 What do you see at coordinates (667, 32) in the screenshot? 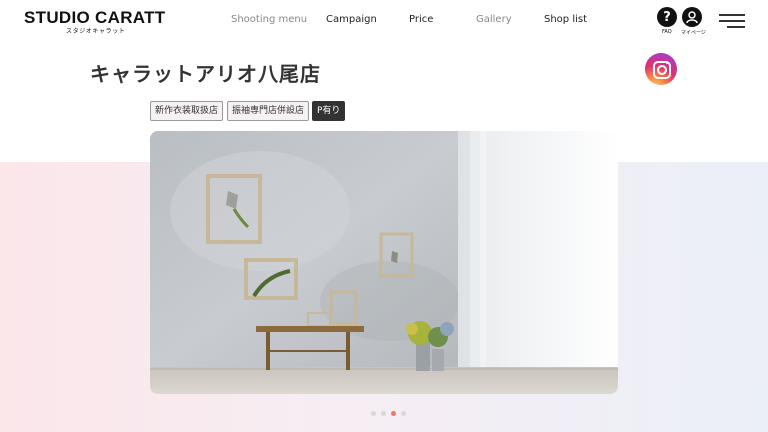
I see `faq-label: FAQ` at bounding box center [667, 32].